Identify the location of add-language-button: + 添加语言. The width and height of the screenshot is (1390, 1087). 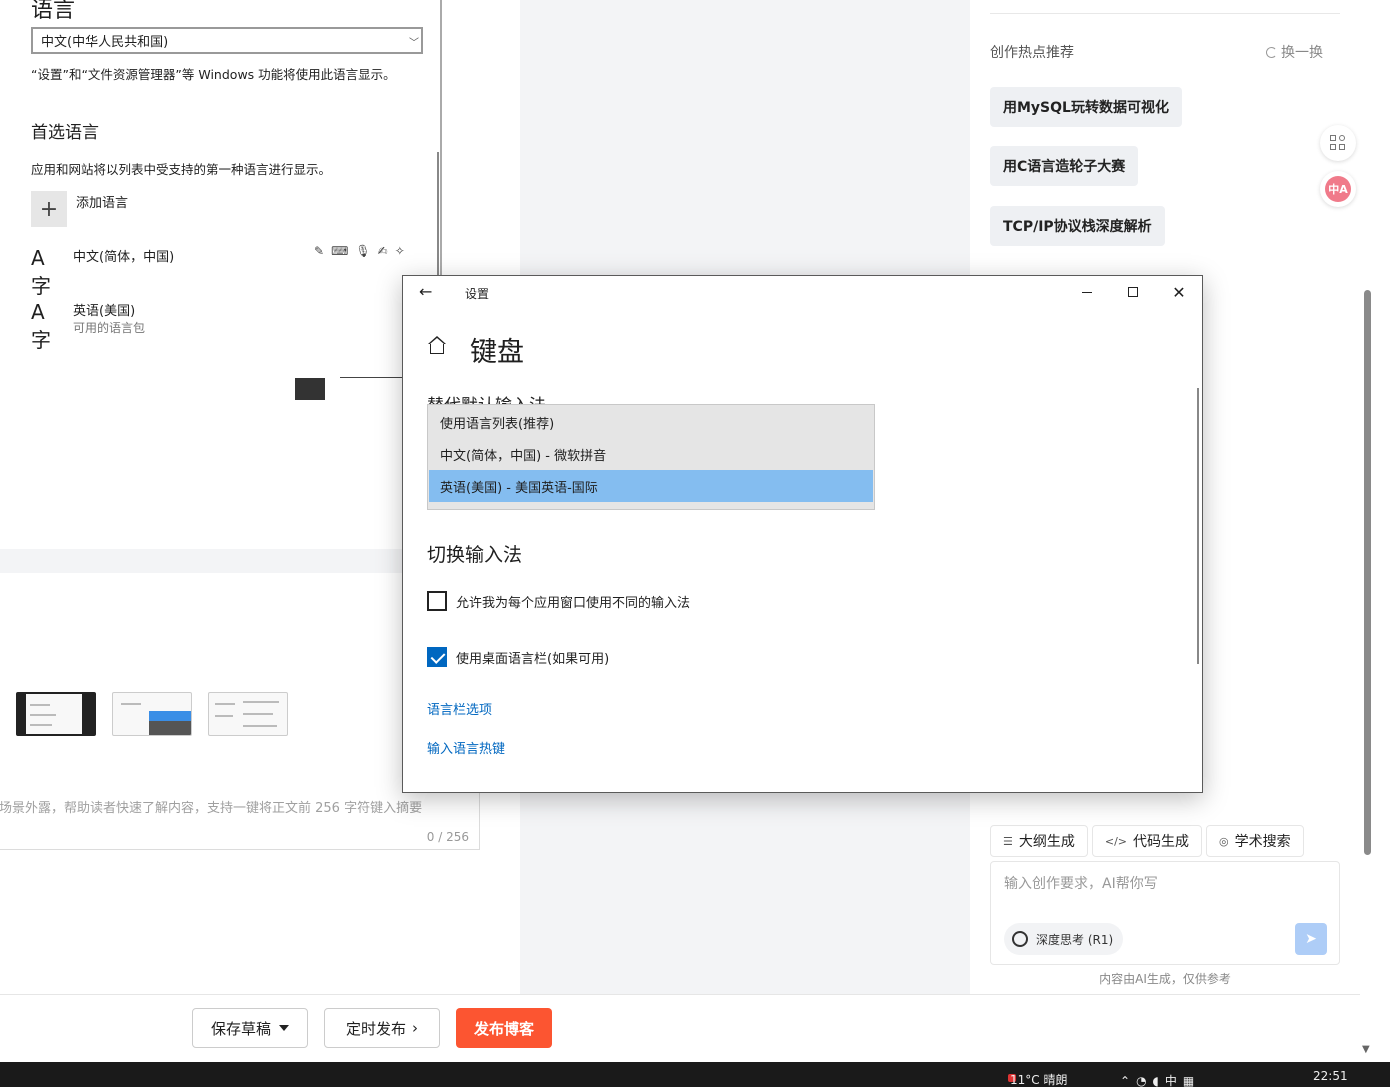
(79, 209).